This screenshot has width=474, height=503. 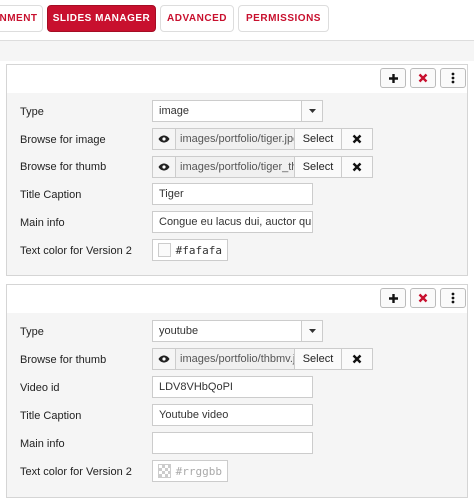 I want to click on browse-thumb-path: images/portfolio/thbmv.j, so click(x=235, y=359).